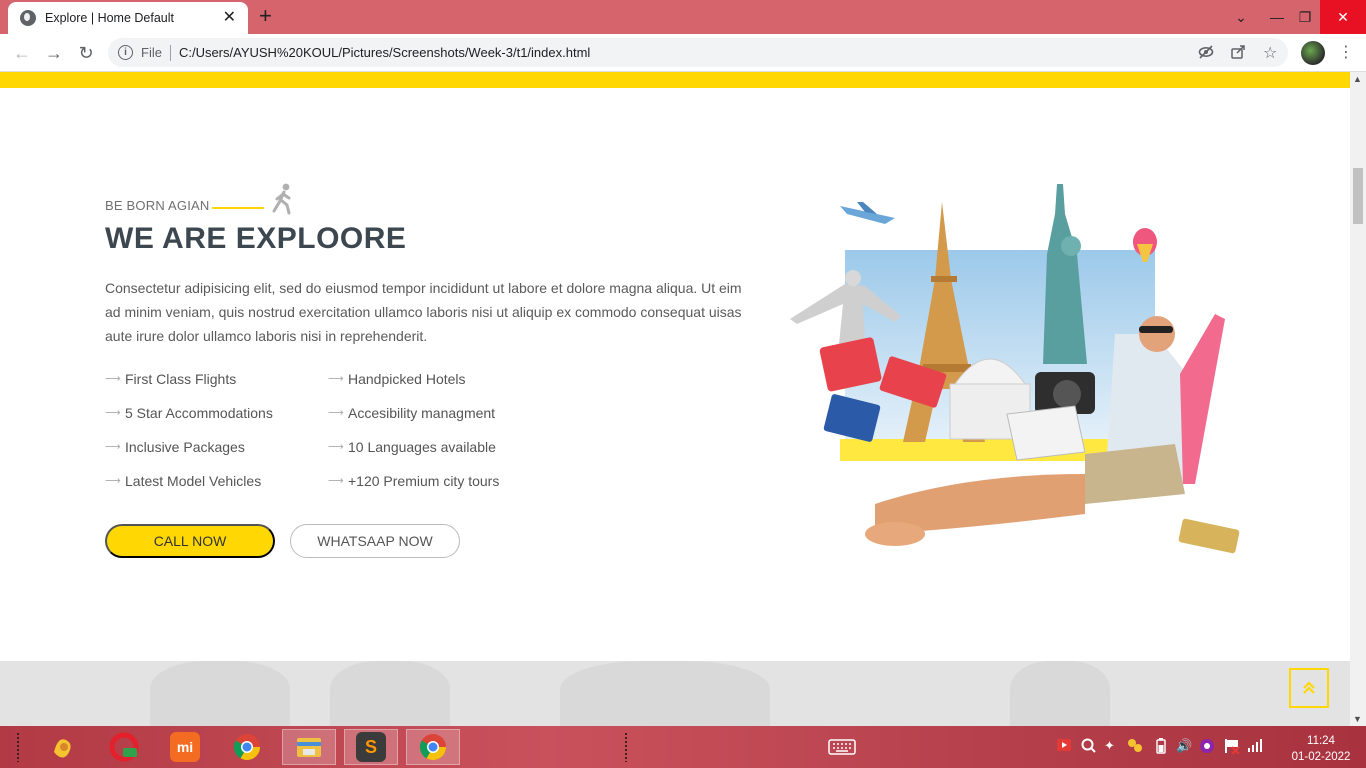  What do you see at coordinates (1270, 53) in the screenshot?
I see `bookmark-star-icon: ☆` at bounding box center [1270, 53].